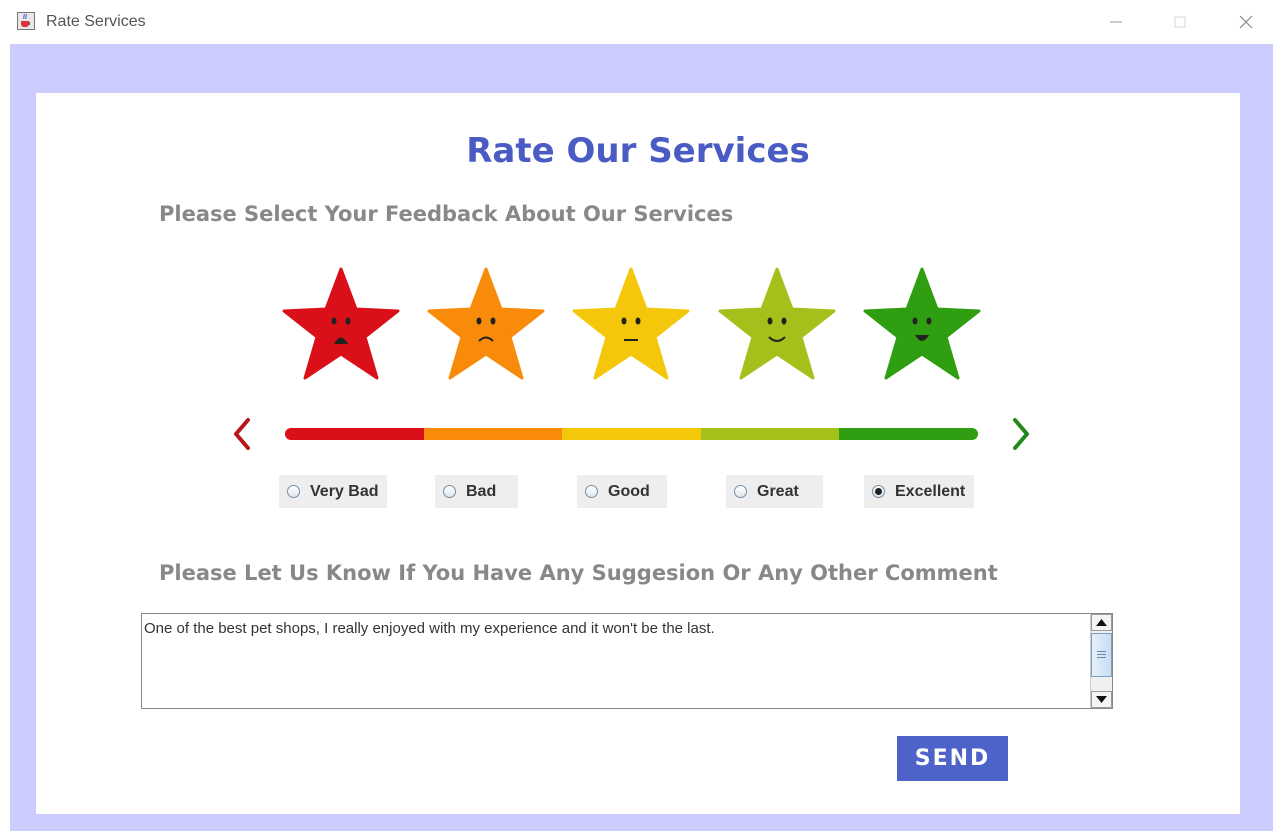  I want to click on radio-label: Excellent, so click(930, 491).